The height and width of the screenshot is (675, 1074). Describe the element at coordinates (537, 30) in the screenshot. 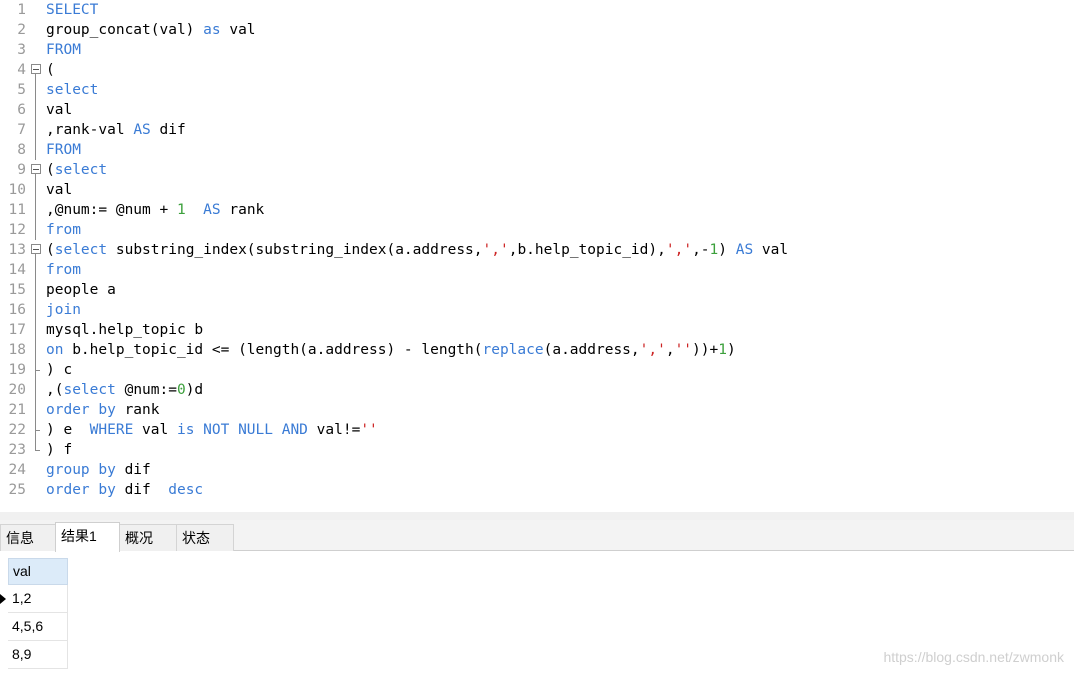

I see `code-line: 2 group_concat(val) as val` at that location.